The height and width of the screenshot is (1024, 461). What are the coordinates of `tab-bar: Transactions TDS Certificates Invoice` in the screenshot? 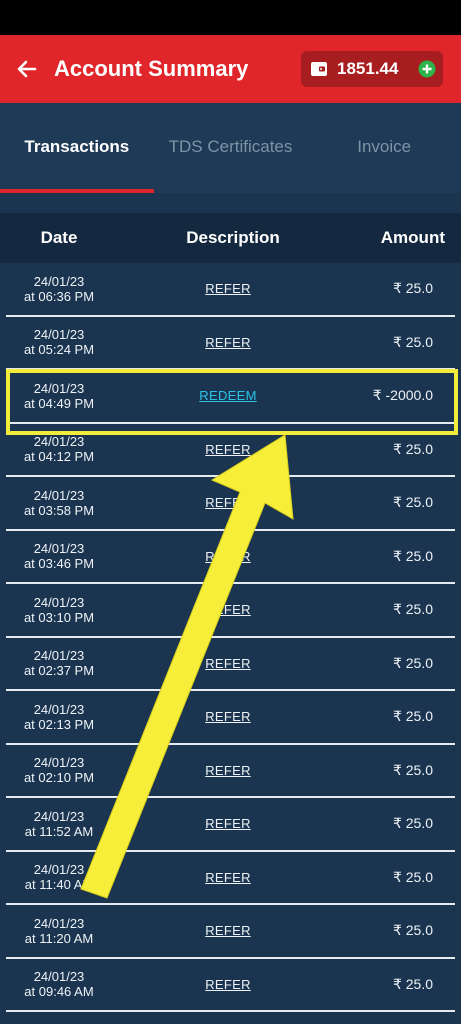 It's located at (230, 148).